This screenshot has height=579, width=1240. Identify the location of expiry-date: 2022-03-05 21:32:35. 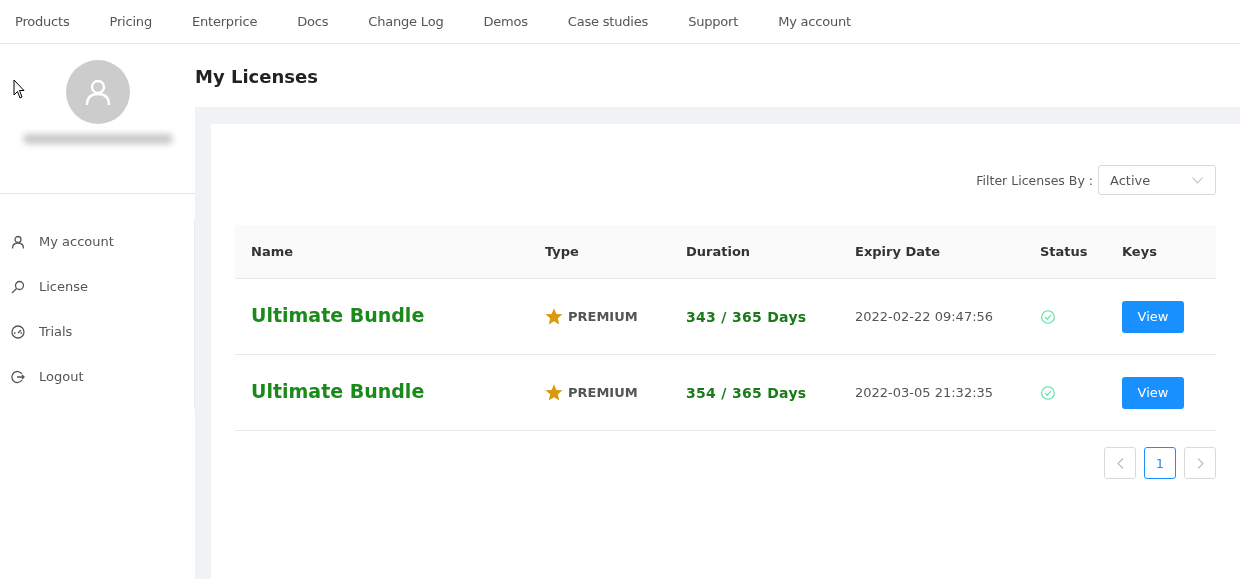
(925, 392).